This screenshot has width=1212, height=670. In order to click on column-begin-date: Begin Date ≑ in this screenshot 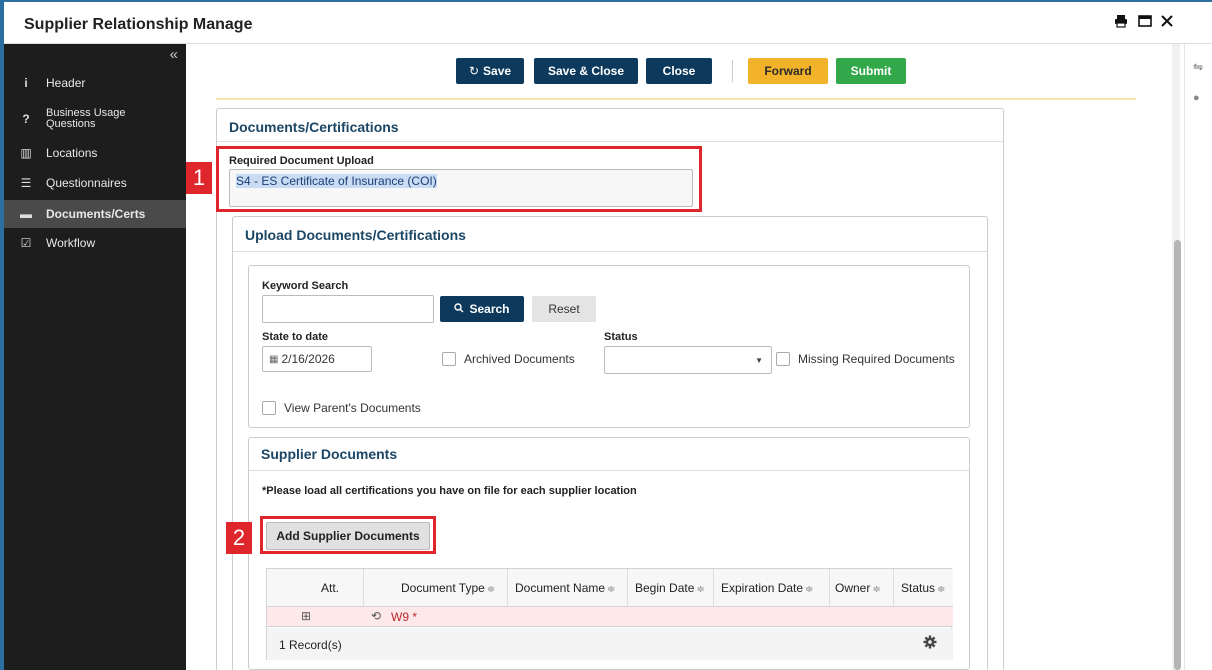, I will do `click(670, 588)`.